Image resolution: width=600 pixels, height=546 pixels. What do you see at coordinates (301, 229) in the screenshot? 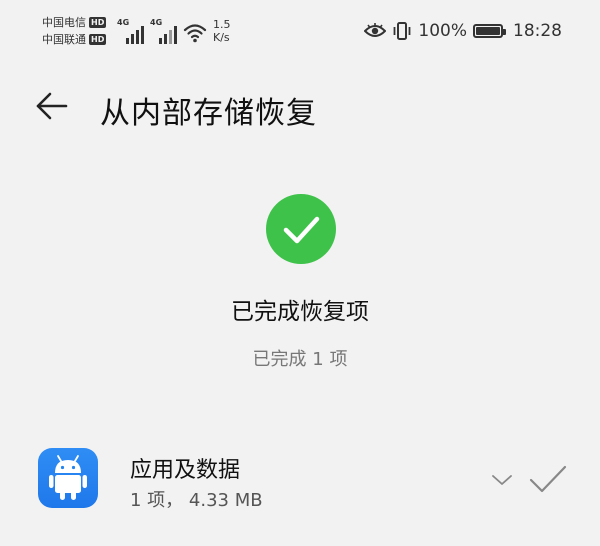
I see `success-check-icon` at bounding box center [301, 229].